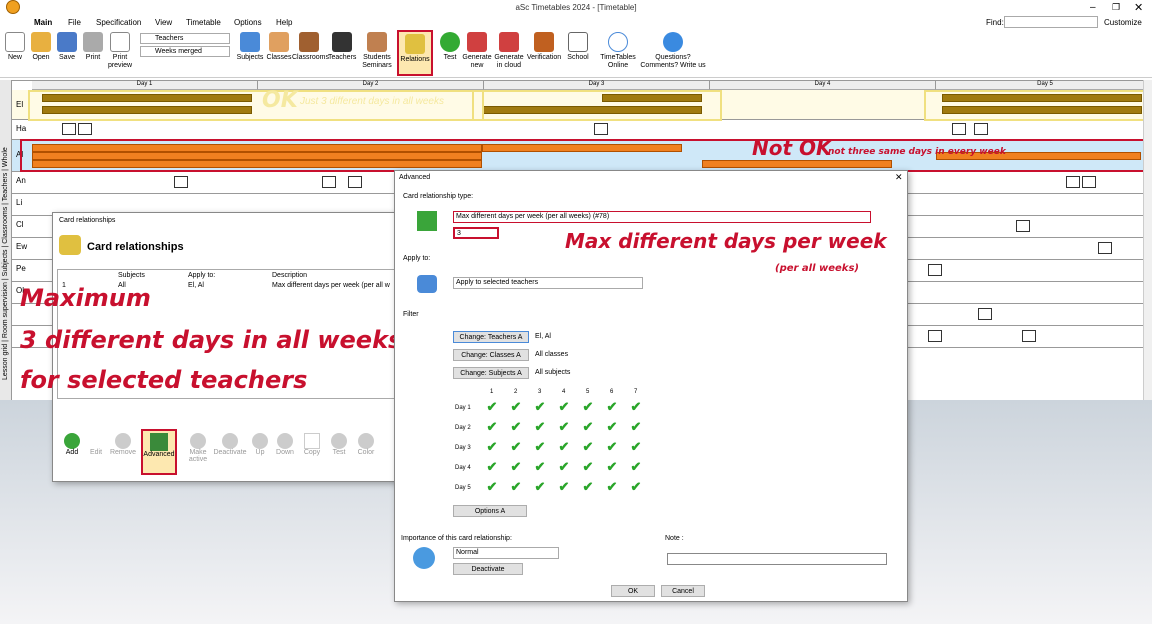 The image size is (1152, 624). What do you see at coordinates (673, 51) in the screenshot?
I see `questions-button: Questions? Comments? Write us` at bounding box center [673, 51].